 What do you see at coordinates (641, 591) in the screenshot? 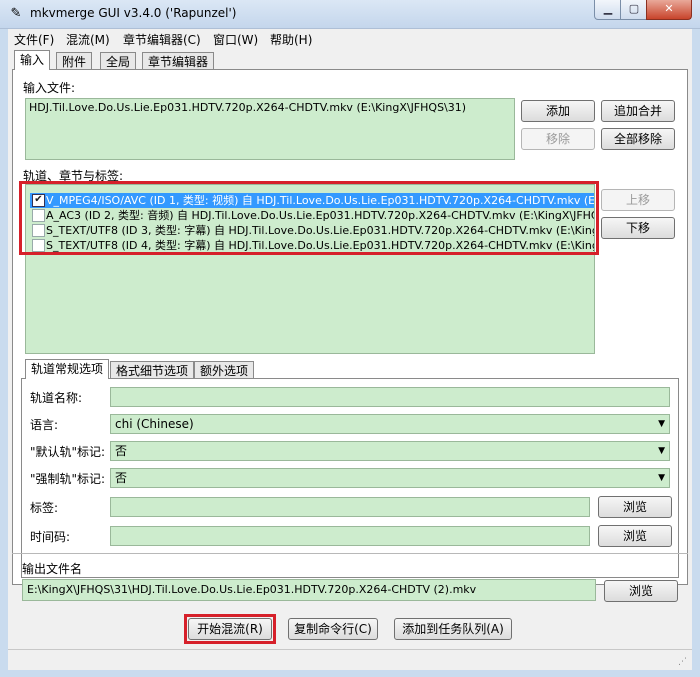
I see `output-browse-button: 浏览` at bounding box center [641, 591].